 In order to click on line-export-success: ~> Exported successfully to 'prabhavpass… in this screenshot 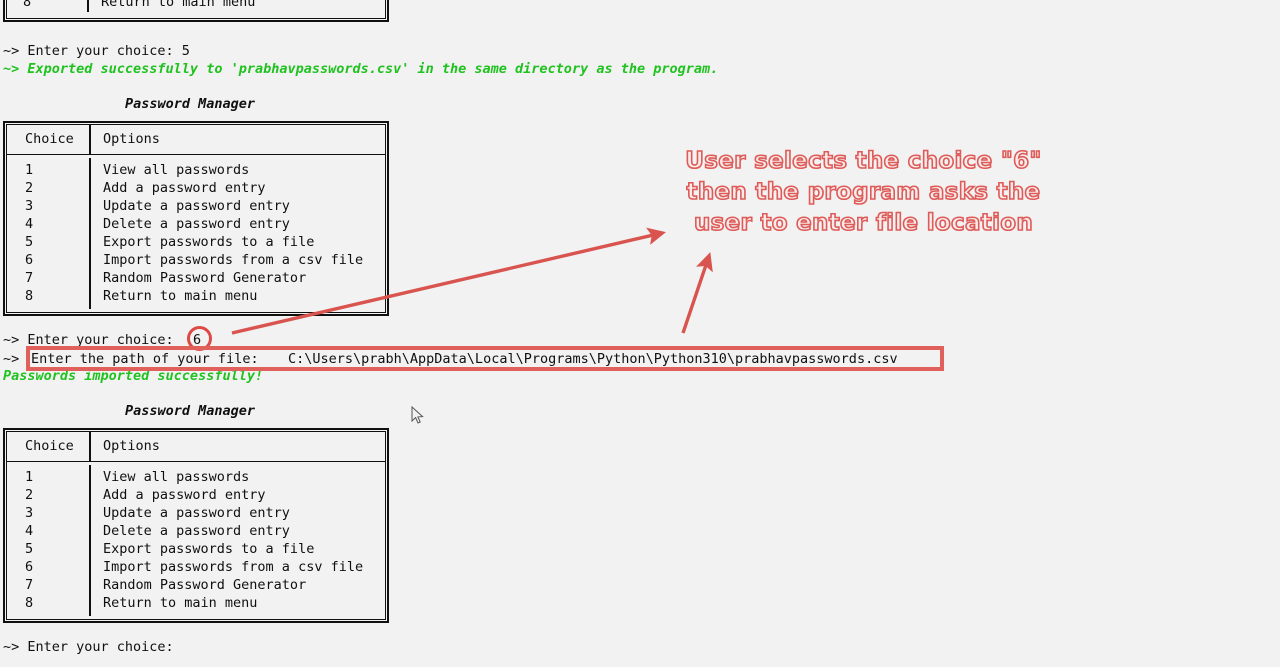, I will do `click(361, 69)`.